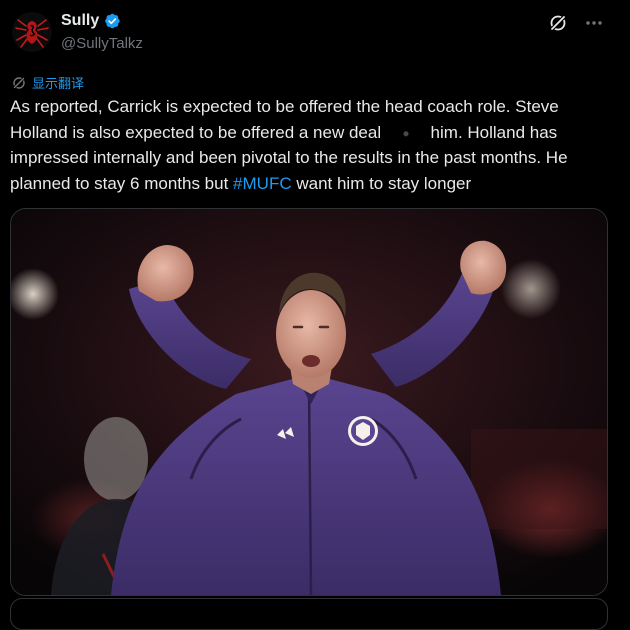 Image resolution: width=630 pixels, height=630 pixels. Describe the element at coordinates (309, 614) in the screenshot. I see `next-content-card` at that location.